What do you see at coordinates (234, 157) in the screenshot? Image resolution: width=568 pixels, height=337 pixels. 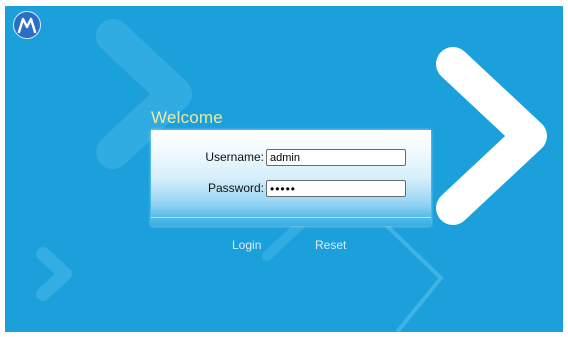 I see `username-label: Username:` at bounding box center [234, 157].